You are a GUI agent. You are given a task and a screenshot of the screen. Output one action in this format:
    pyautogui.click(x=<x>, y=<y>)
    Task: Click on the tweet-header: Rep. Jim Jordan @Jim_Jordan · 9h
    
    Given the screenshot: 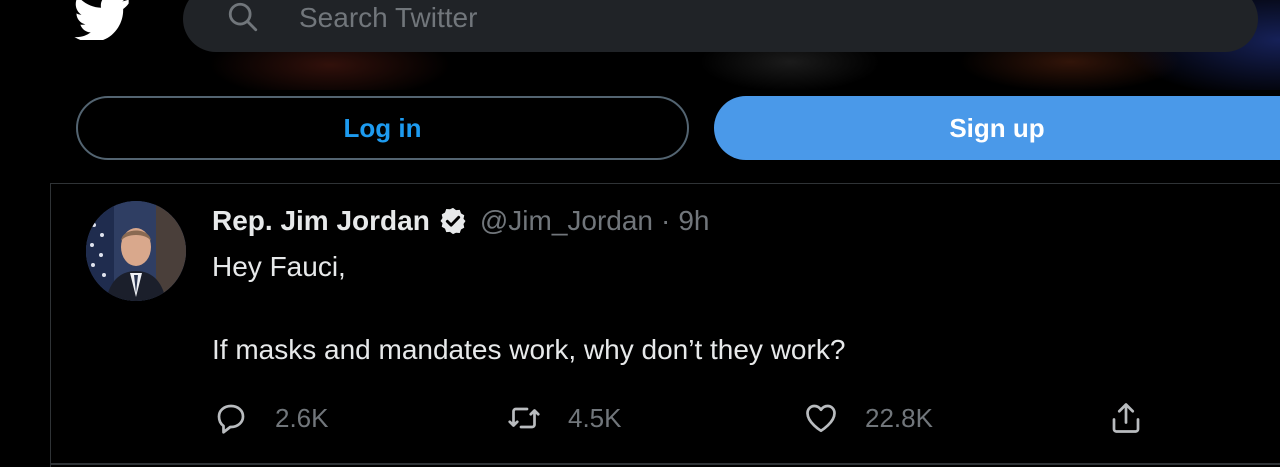 What is the action you would take?
    pyautogui.click(x=460, y=221)
    